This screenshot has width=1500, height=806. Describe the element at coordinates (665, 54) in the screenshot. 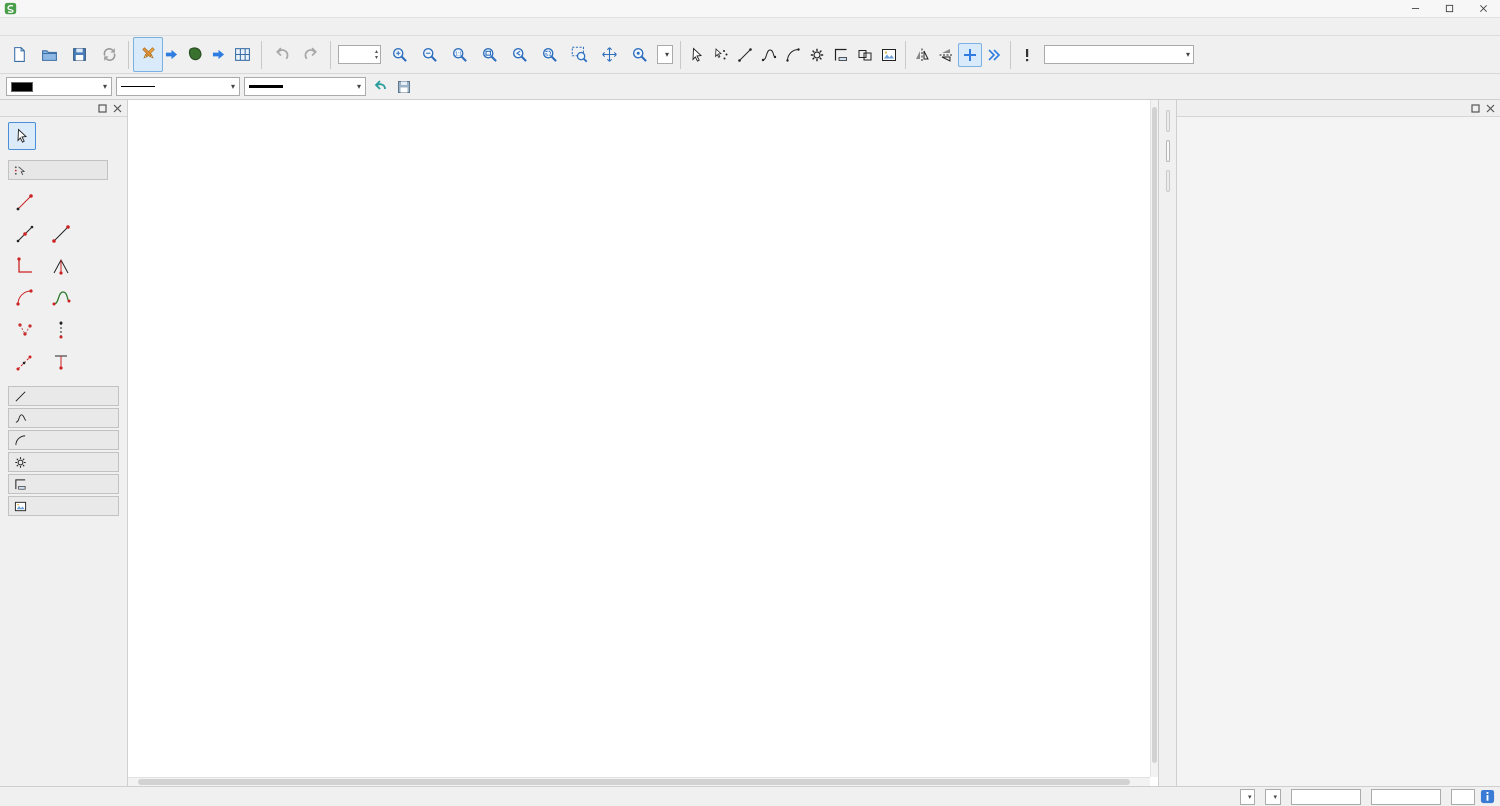

I see `point-name-combo: ▾` at that location.